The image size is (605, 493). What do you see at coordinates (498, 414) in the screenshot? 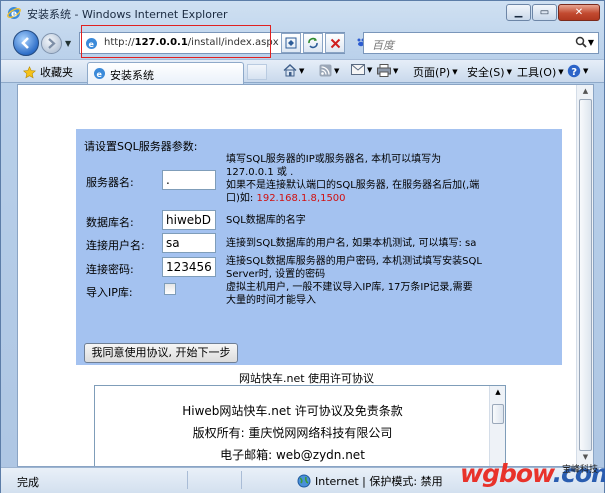
I see `license-scroll-thumb` at bounding box center [498, 414].